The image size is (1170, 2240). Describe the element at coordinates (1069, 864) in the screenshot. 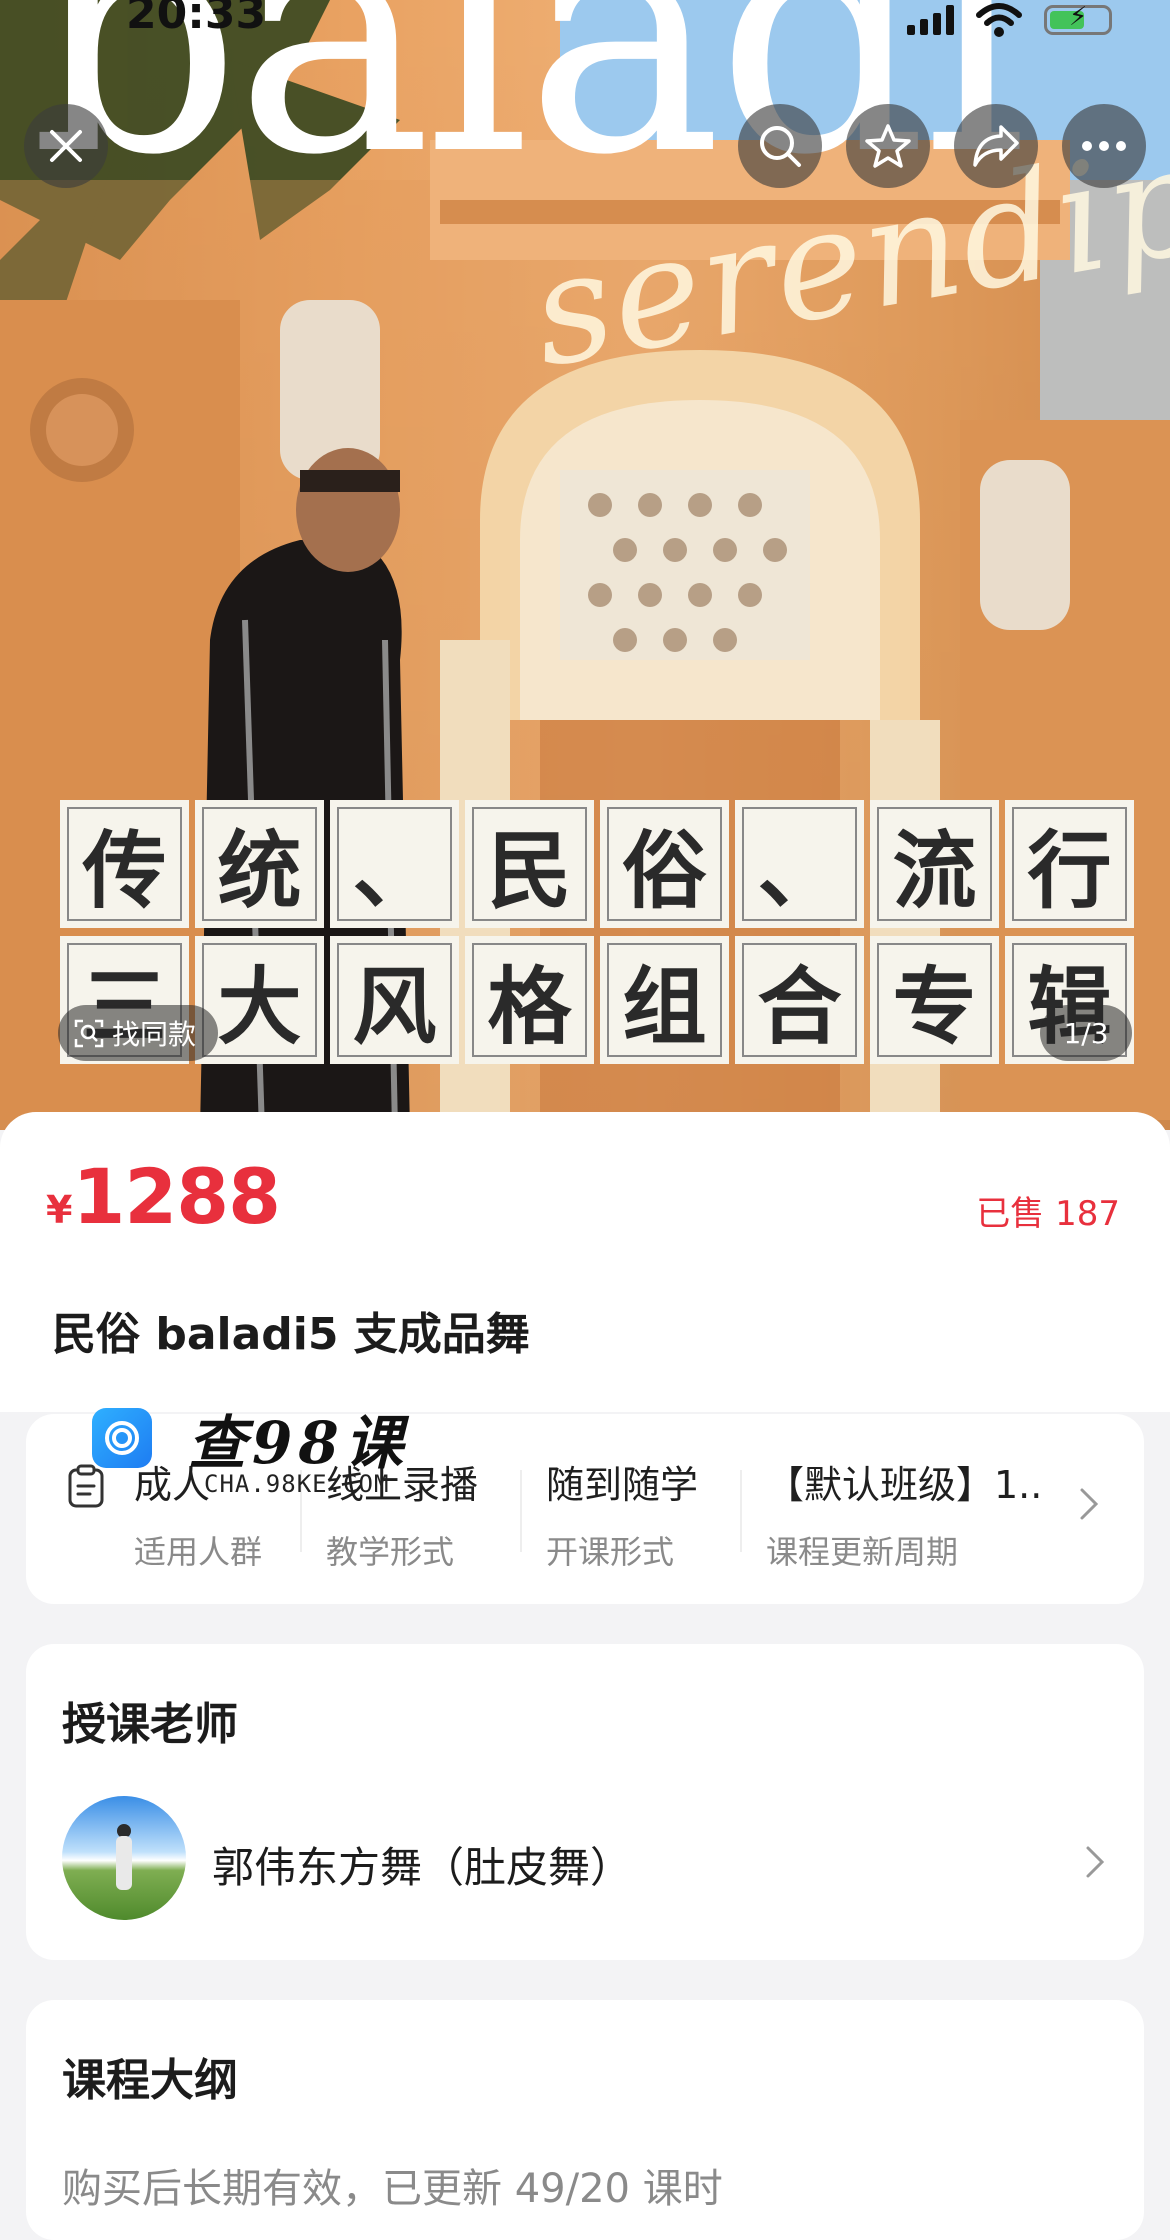

I see `title-char: 行` at that location.